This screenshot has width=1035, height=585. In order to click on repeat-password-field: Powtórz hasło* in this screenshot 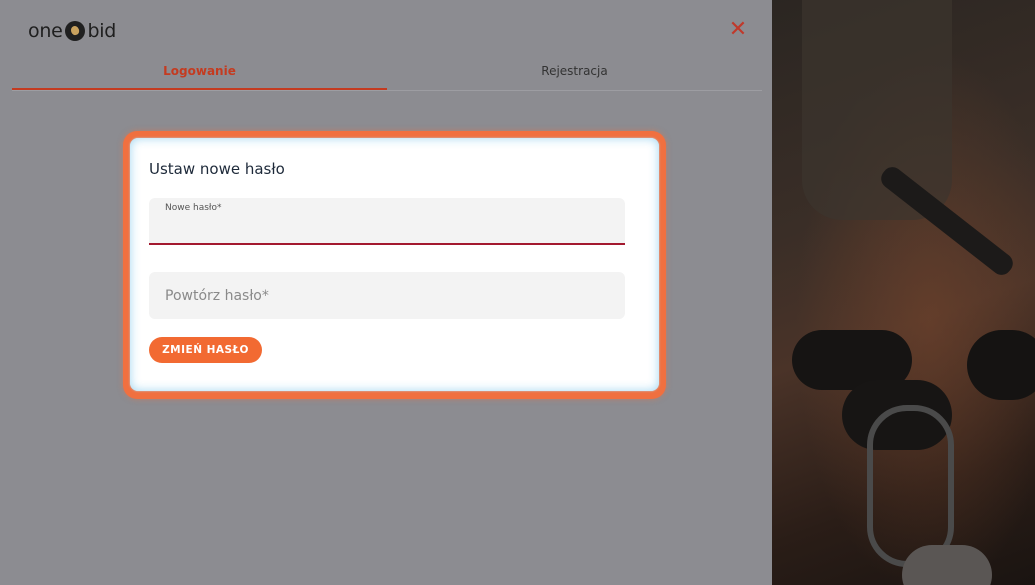, I will do `click(387, 295)`.